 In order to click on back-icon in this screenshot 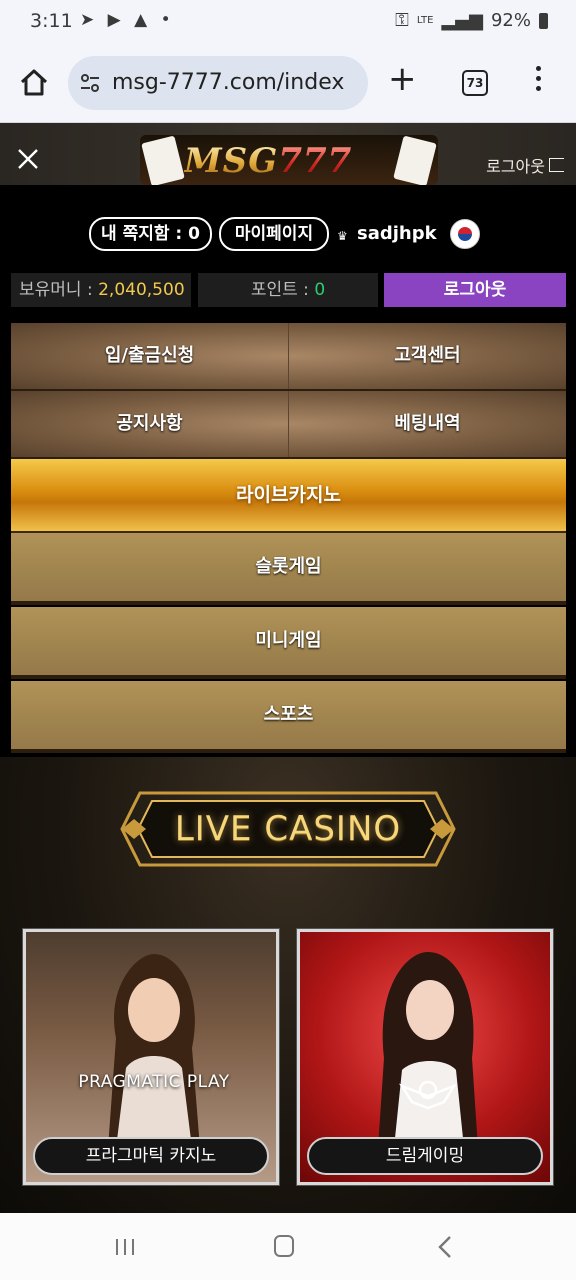, I will do `click(446, 1247)`.